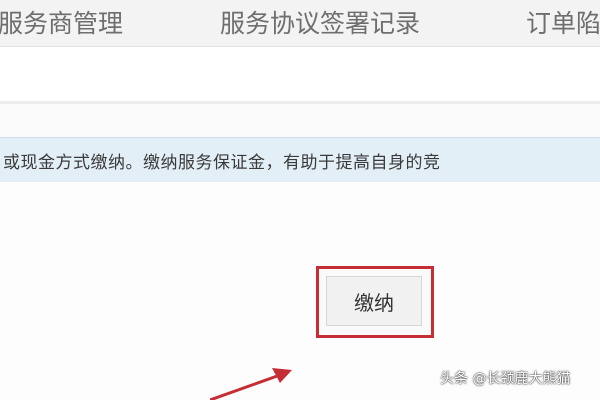  Describe the element at coordinates (563, 22) in the screenshot. I see `tab-order-insurance: 订单陷` at that location.